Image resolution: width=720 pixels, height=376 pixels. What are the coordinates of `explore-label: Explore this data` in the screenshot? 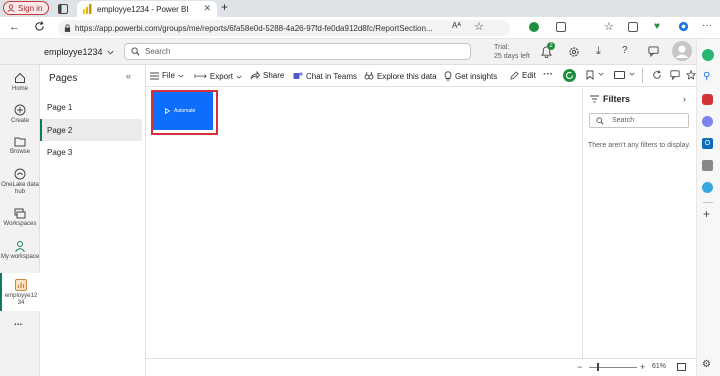 It's located at (407, 76).